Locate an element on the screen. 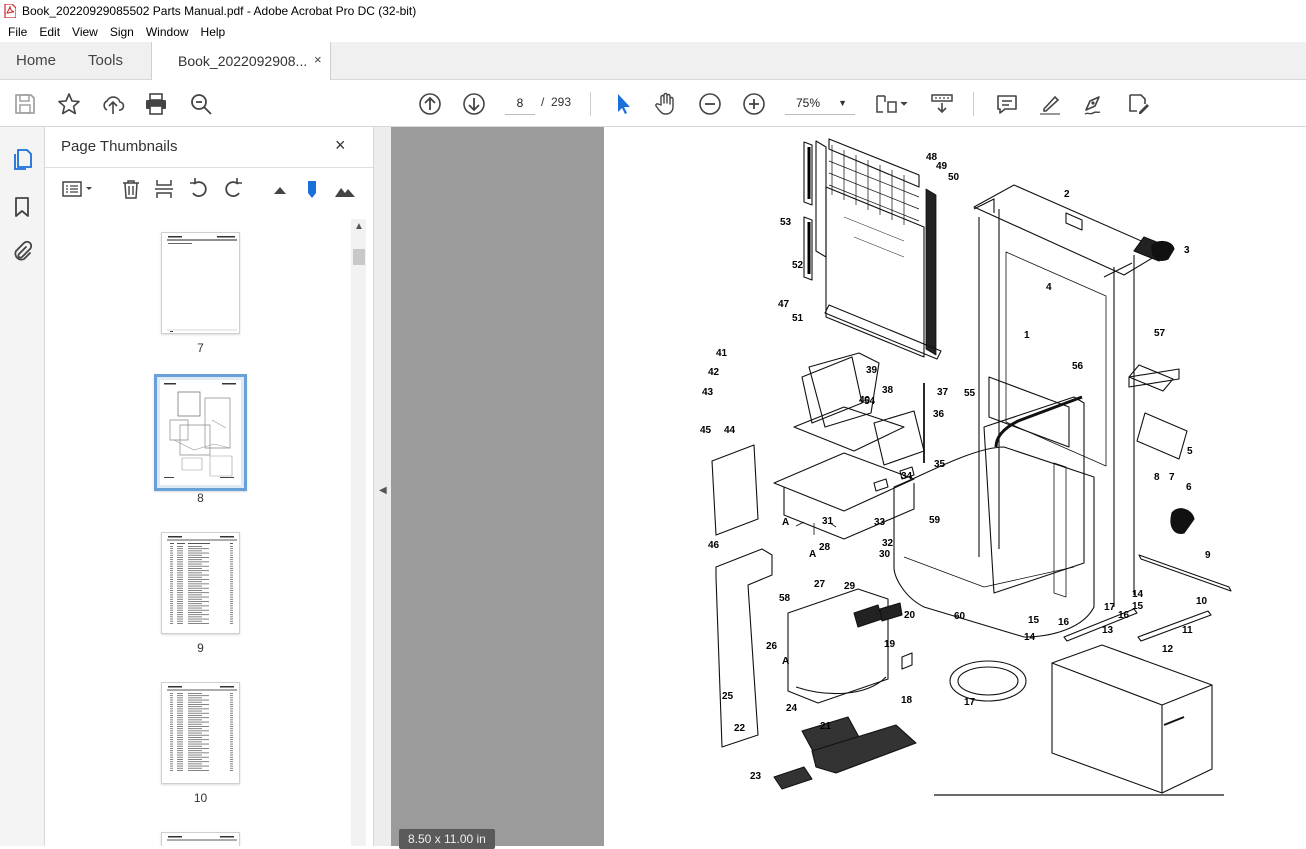 The image size is (1306, 849). tab-home: Home is located at coordinates (36, 61).